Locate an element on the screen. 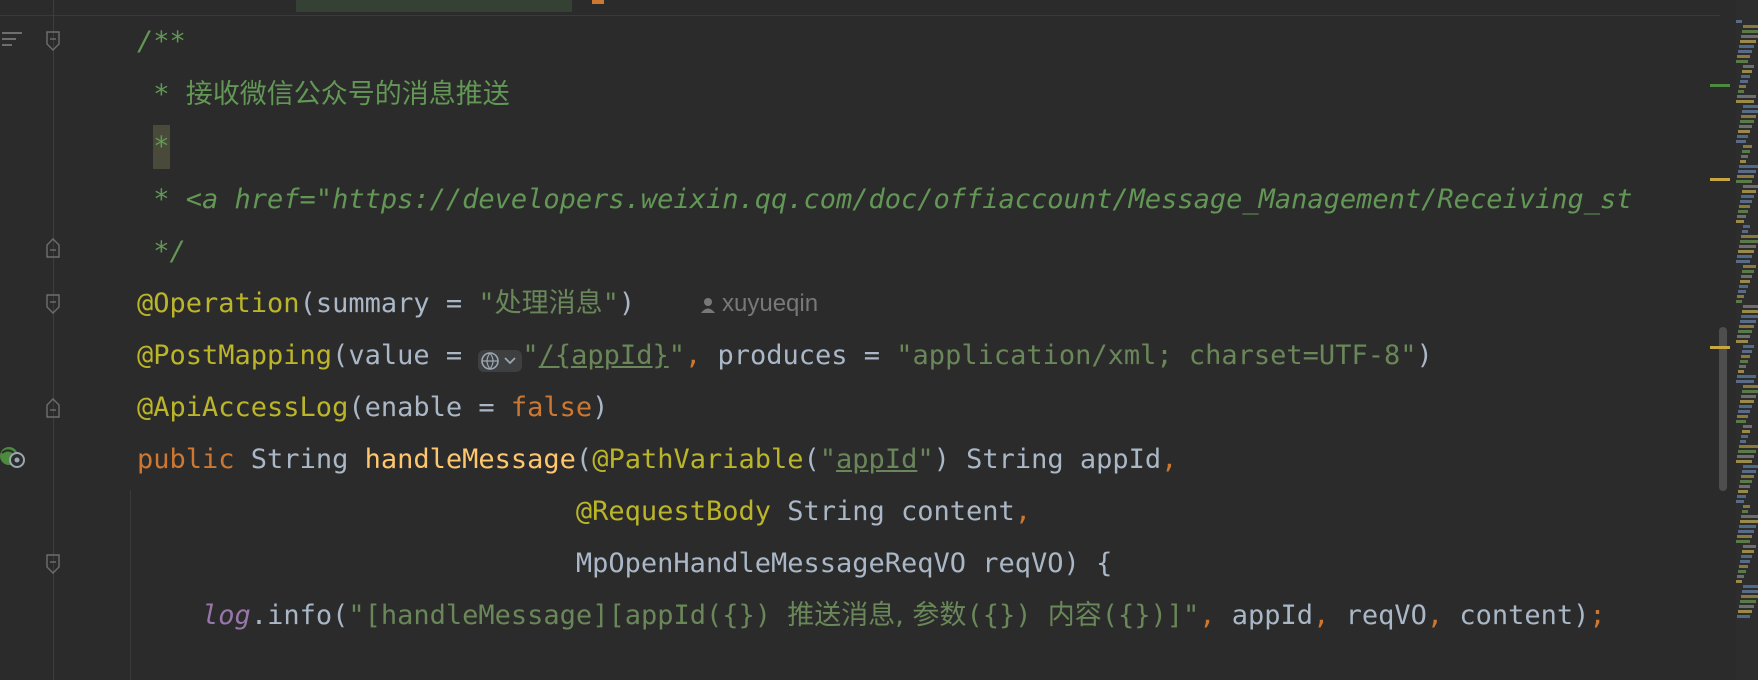 The width and height of the screenshot is (1758, 680). user-icon is located at coordinates (708, 305).